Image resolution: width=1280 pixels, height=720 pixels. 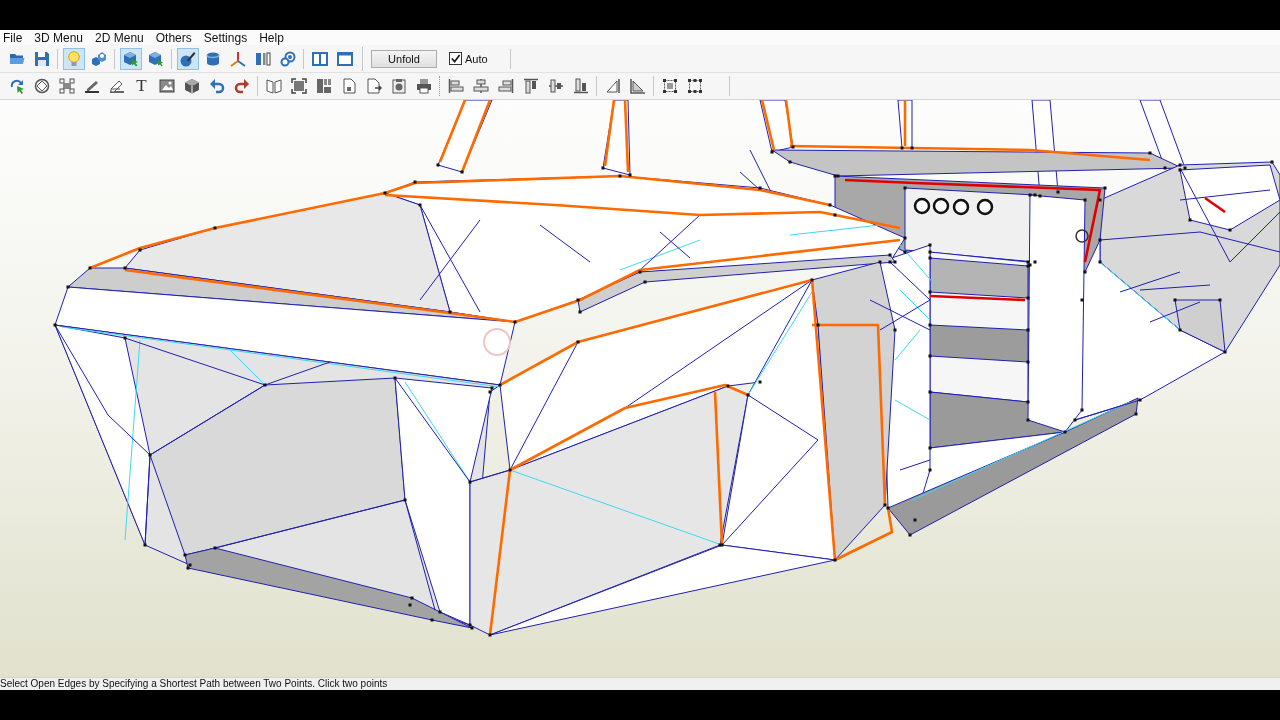 I want to click on cylinder-icon, so click(x=212, y=58).